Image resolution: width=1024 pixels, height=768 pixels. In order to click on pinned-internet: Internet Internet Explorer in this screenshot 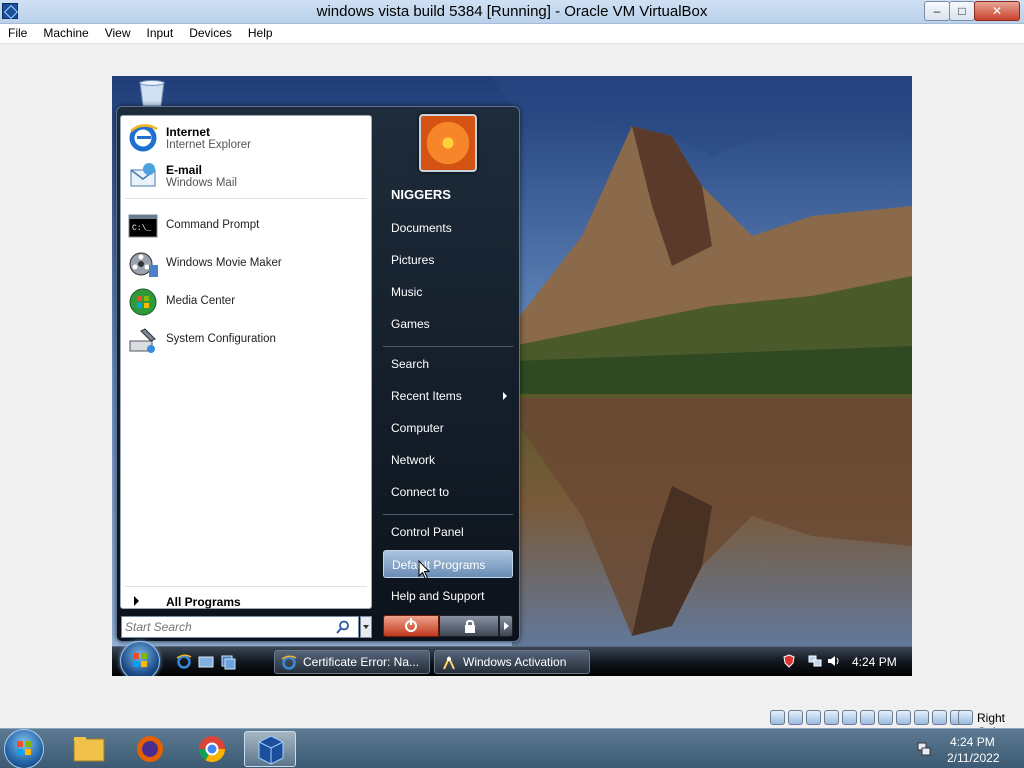, I will do `click(246, 138)`.